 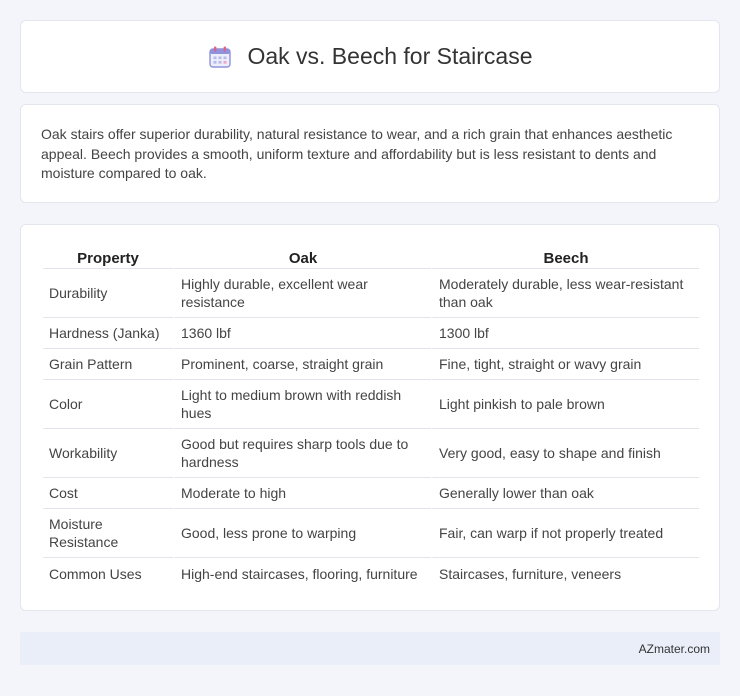 I want to click on property-cell: Cost, so click(x=108, y=493).